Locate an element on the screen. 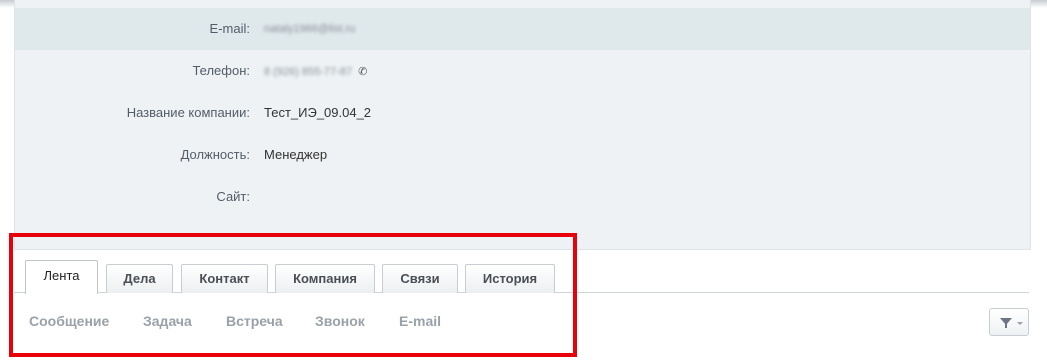  field-value-phone-wrap: 8 (926) 855-77-87 ✆ is located at coordinates (315, 71).